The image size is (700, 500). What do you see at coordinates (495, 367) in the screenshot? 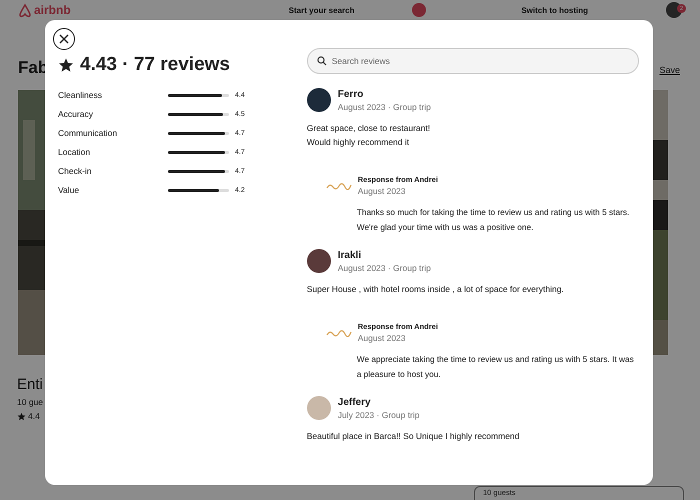
I see `response-text: We appreciate taking the time to review us and rating us with 5 stars. It was a pleasure to host you.` at bounding box center [495, 367].